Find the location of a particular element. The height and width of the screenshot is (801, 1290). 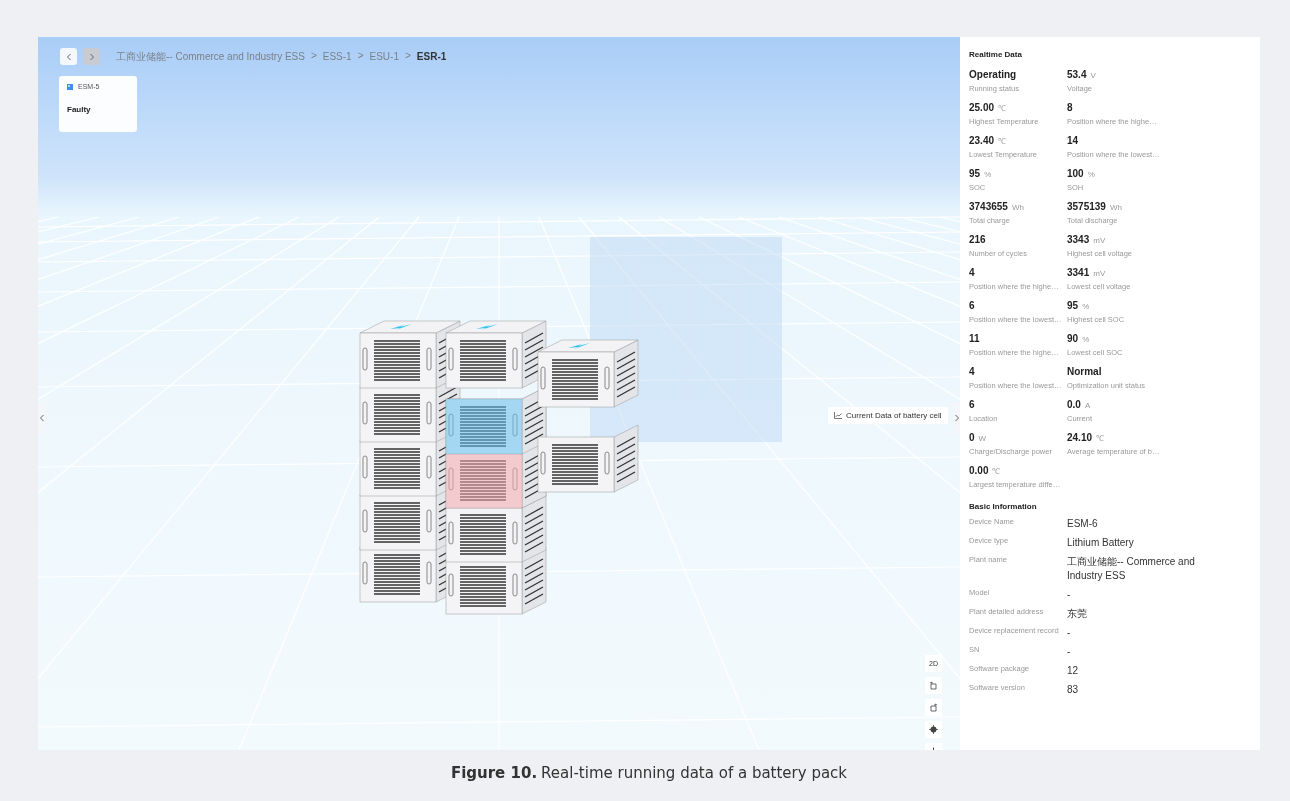

metric-value: 3341 is located at coordinates (1078, 272).